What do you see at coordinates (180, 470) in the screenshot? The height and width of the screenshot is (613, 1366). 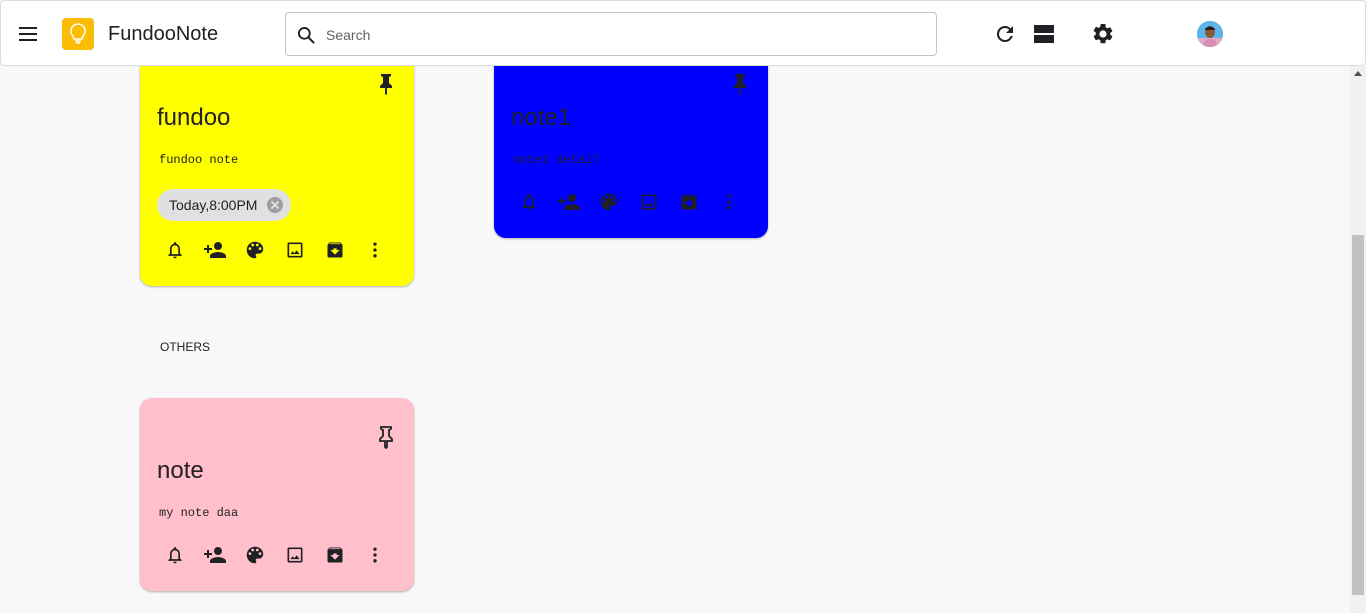 I see `note-title: note` at bounding box center [180, 470].